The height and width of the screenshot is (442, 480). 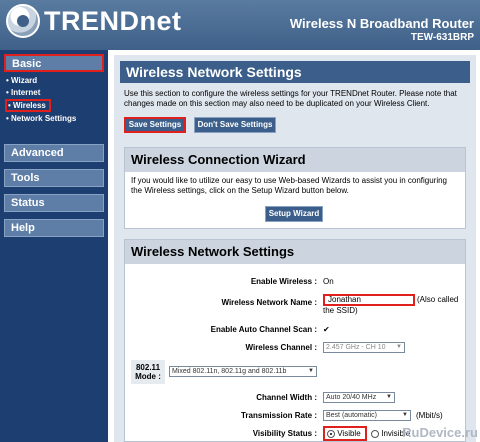 I want to click on channel-label: Wireless Channel :, so click(x=281, y=347).